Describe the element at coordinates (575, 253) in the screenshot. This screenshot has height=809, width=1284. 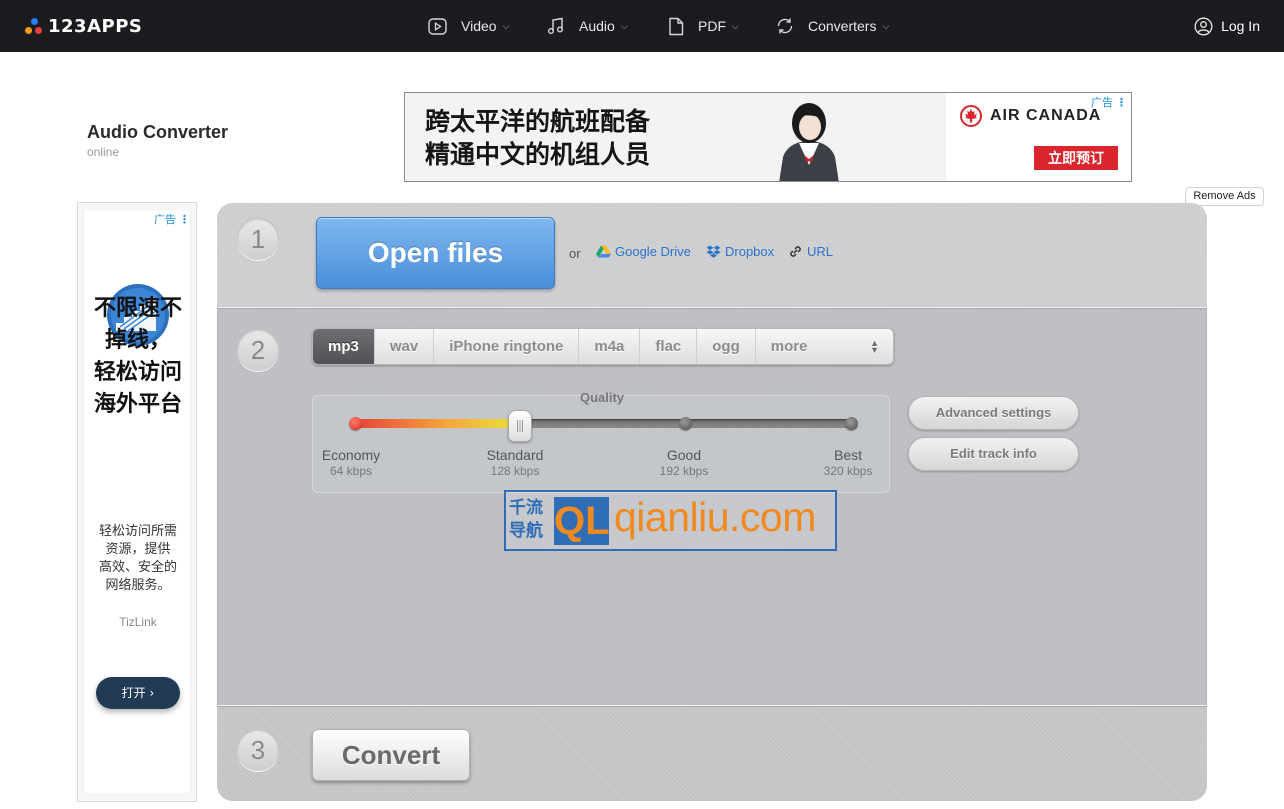
I see `or-label: or` at that location.